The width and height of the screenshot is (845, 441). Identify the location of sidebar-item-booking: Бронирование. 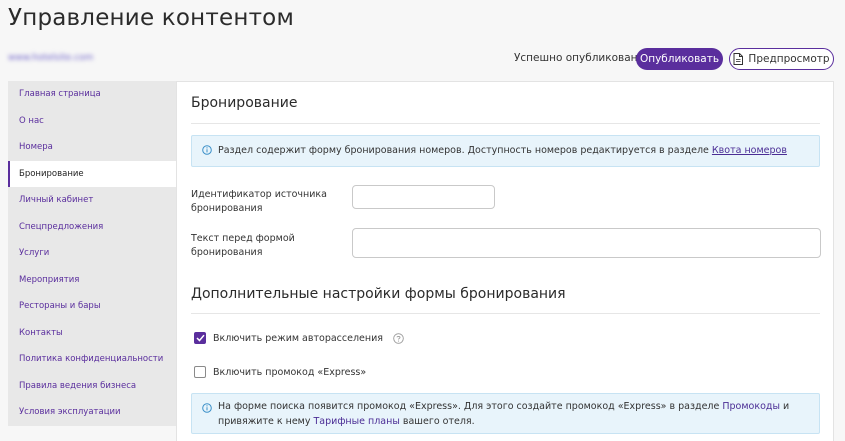
(92, 174).